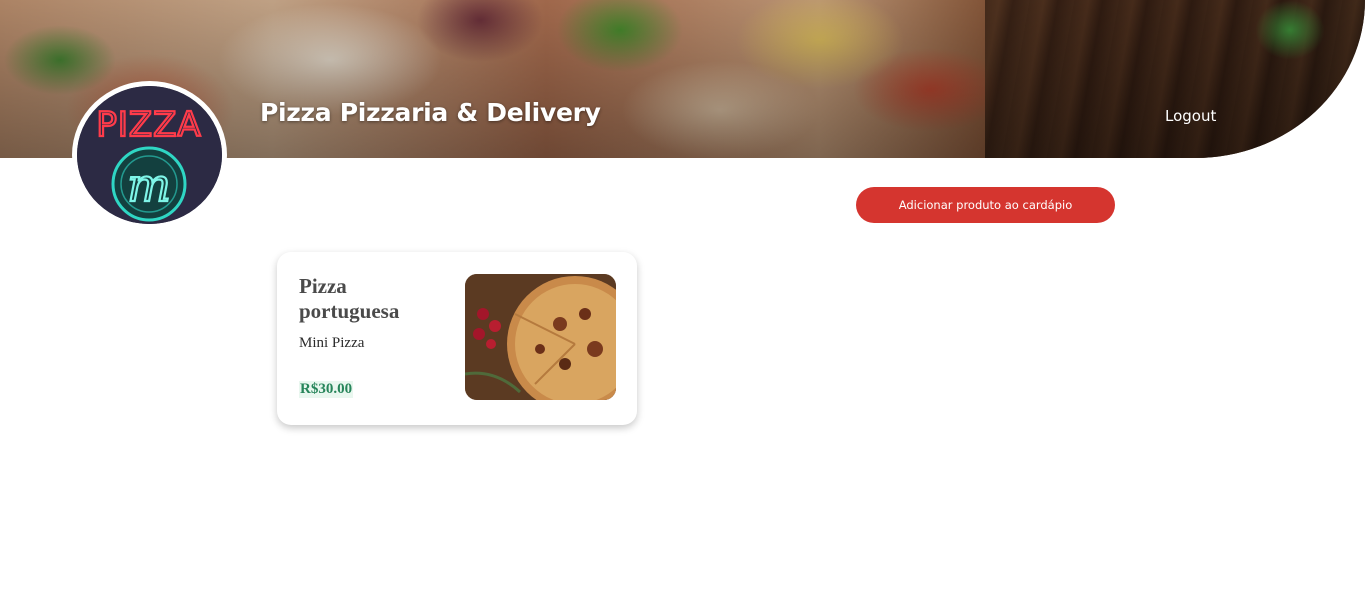 This screenshot has height=590, width=1365. What do you see at coordinates (1290, 30) in the screenshot?
I see `header-leaf-decoration` at bounding box center [1290, 30].